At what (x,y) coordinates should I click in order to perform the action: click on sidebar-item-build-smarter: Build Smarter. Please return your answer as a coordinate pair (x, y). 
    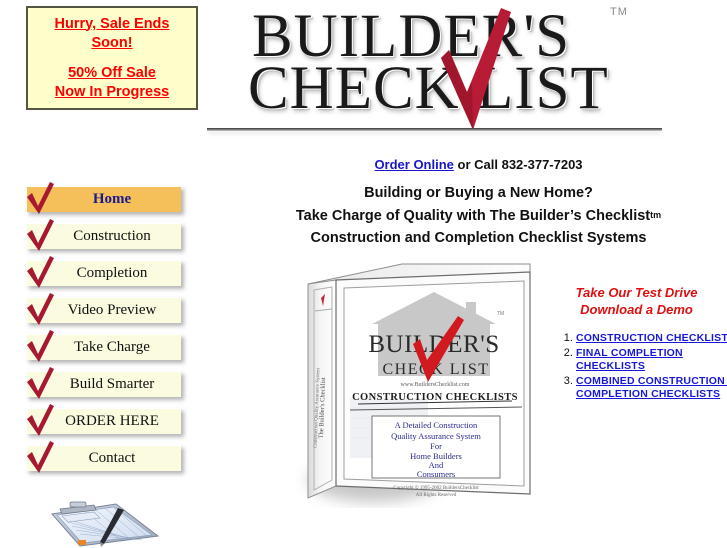
    Looking at the image, I should click on (103, 383).